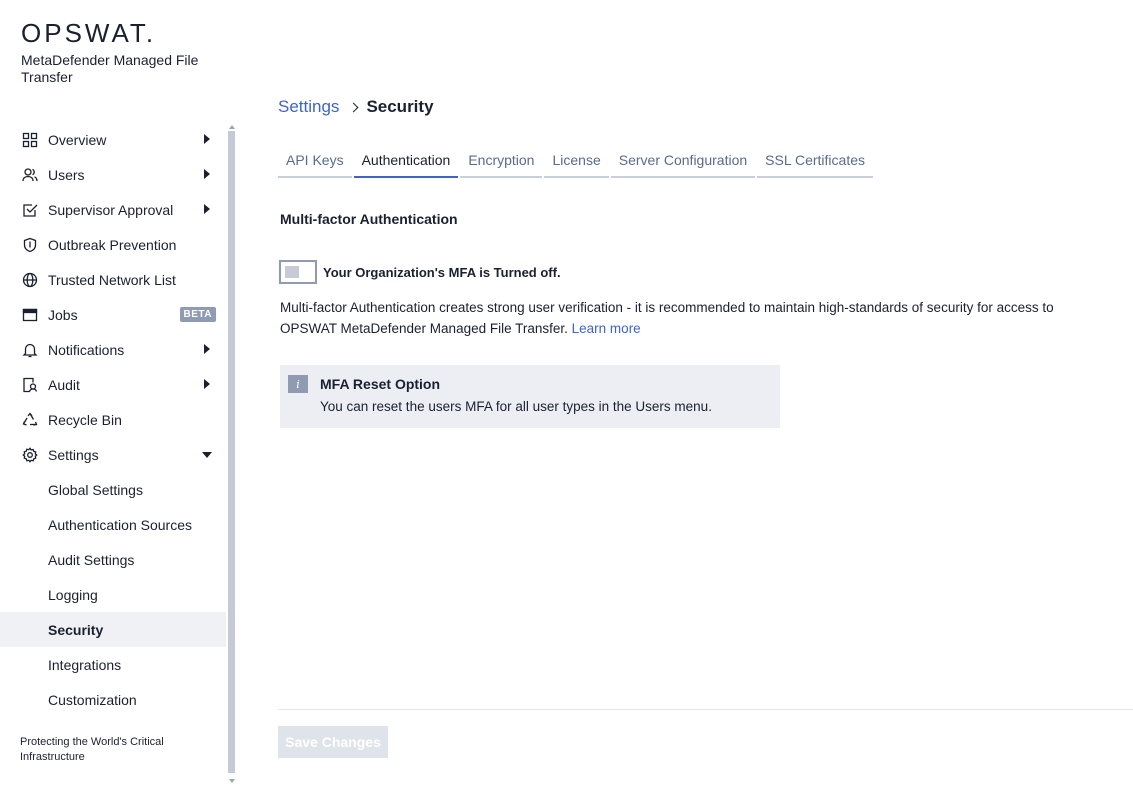 This screenshot has width=1133, height=788. Describe the element at coordinates (400, 106) in the screenshot. I see `page-title: Security` at that location.